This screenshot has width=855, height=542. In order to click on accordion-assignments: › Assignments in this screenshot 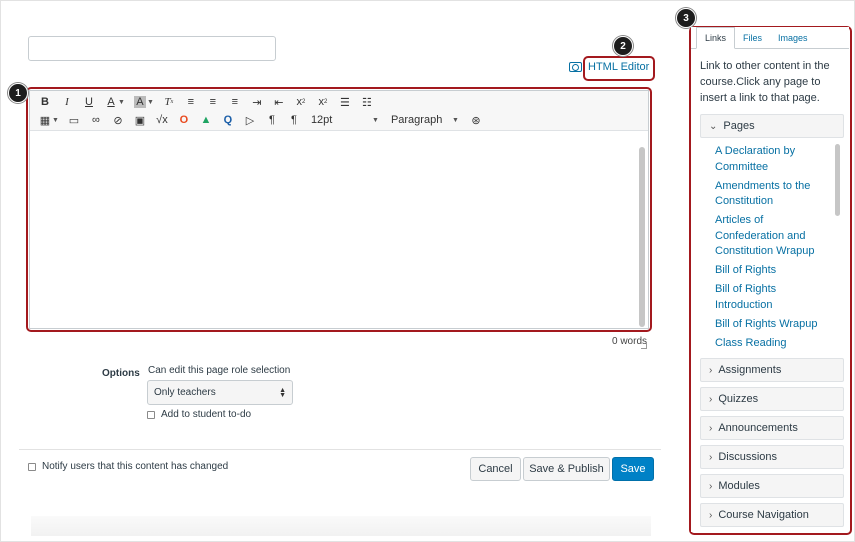, I will do `click(772, 370)`.